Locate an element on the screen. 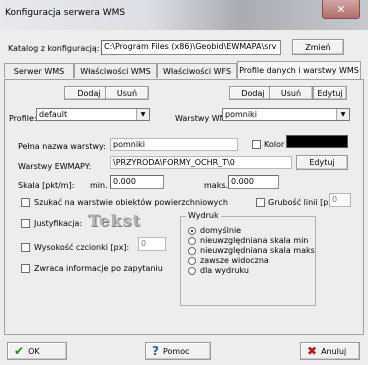 The image size is (368, 365). change-catalog-label: Zmień is located at coordinates (318, 47).